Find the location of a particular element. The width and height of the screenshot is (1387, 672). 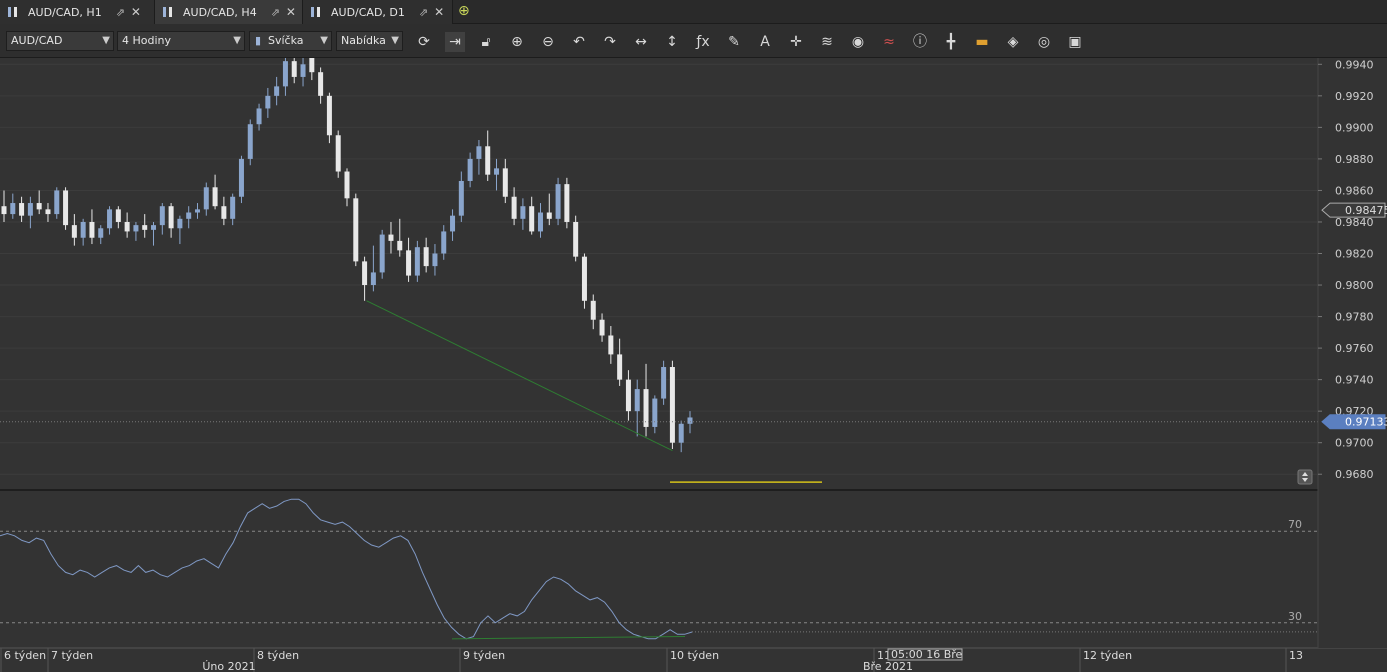

text-tool-icon: A is located at coordinates (765, 42).